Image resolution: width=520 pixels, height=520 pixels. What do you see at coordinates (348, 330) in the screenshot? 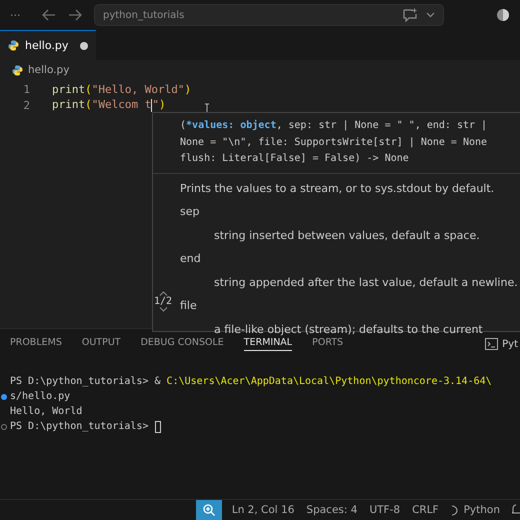
I see `documentation-text: a file-like object (stream); defaults to the current` at bounding box center [348, 330].